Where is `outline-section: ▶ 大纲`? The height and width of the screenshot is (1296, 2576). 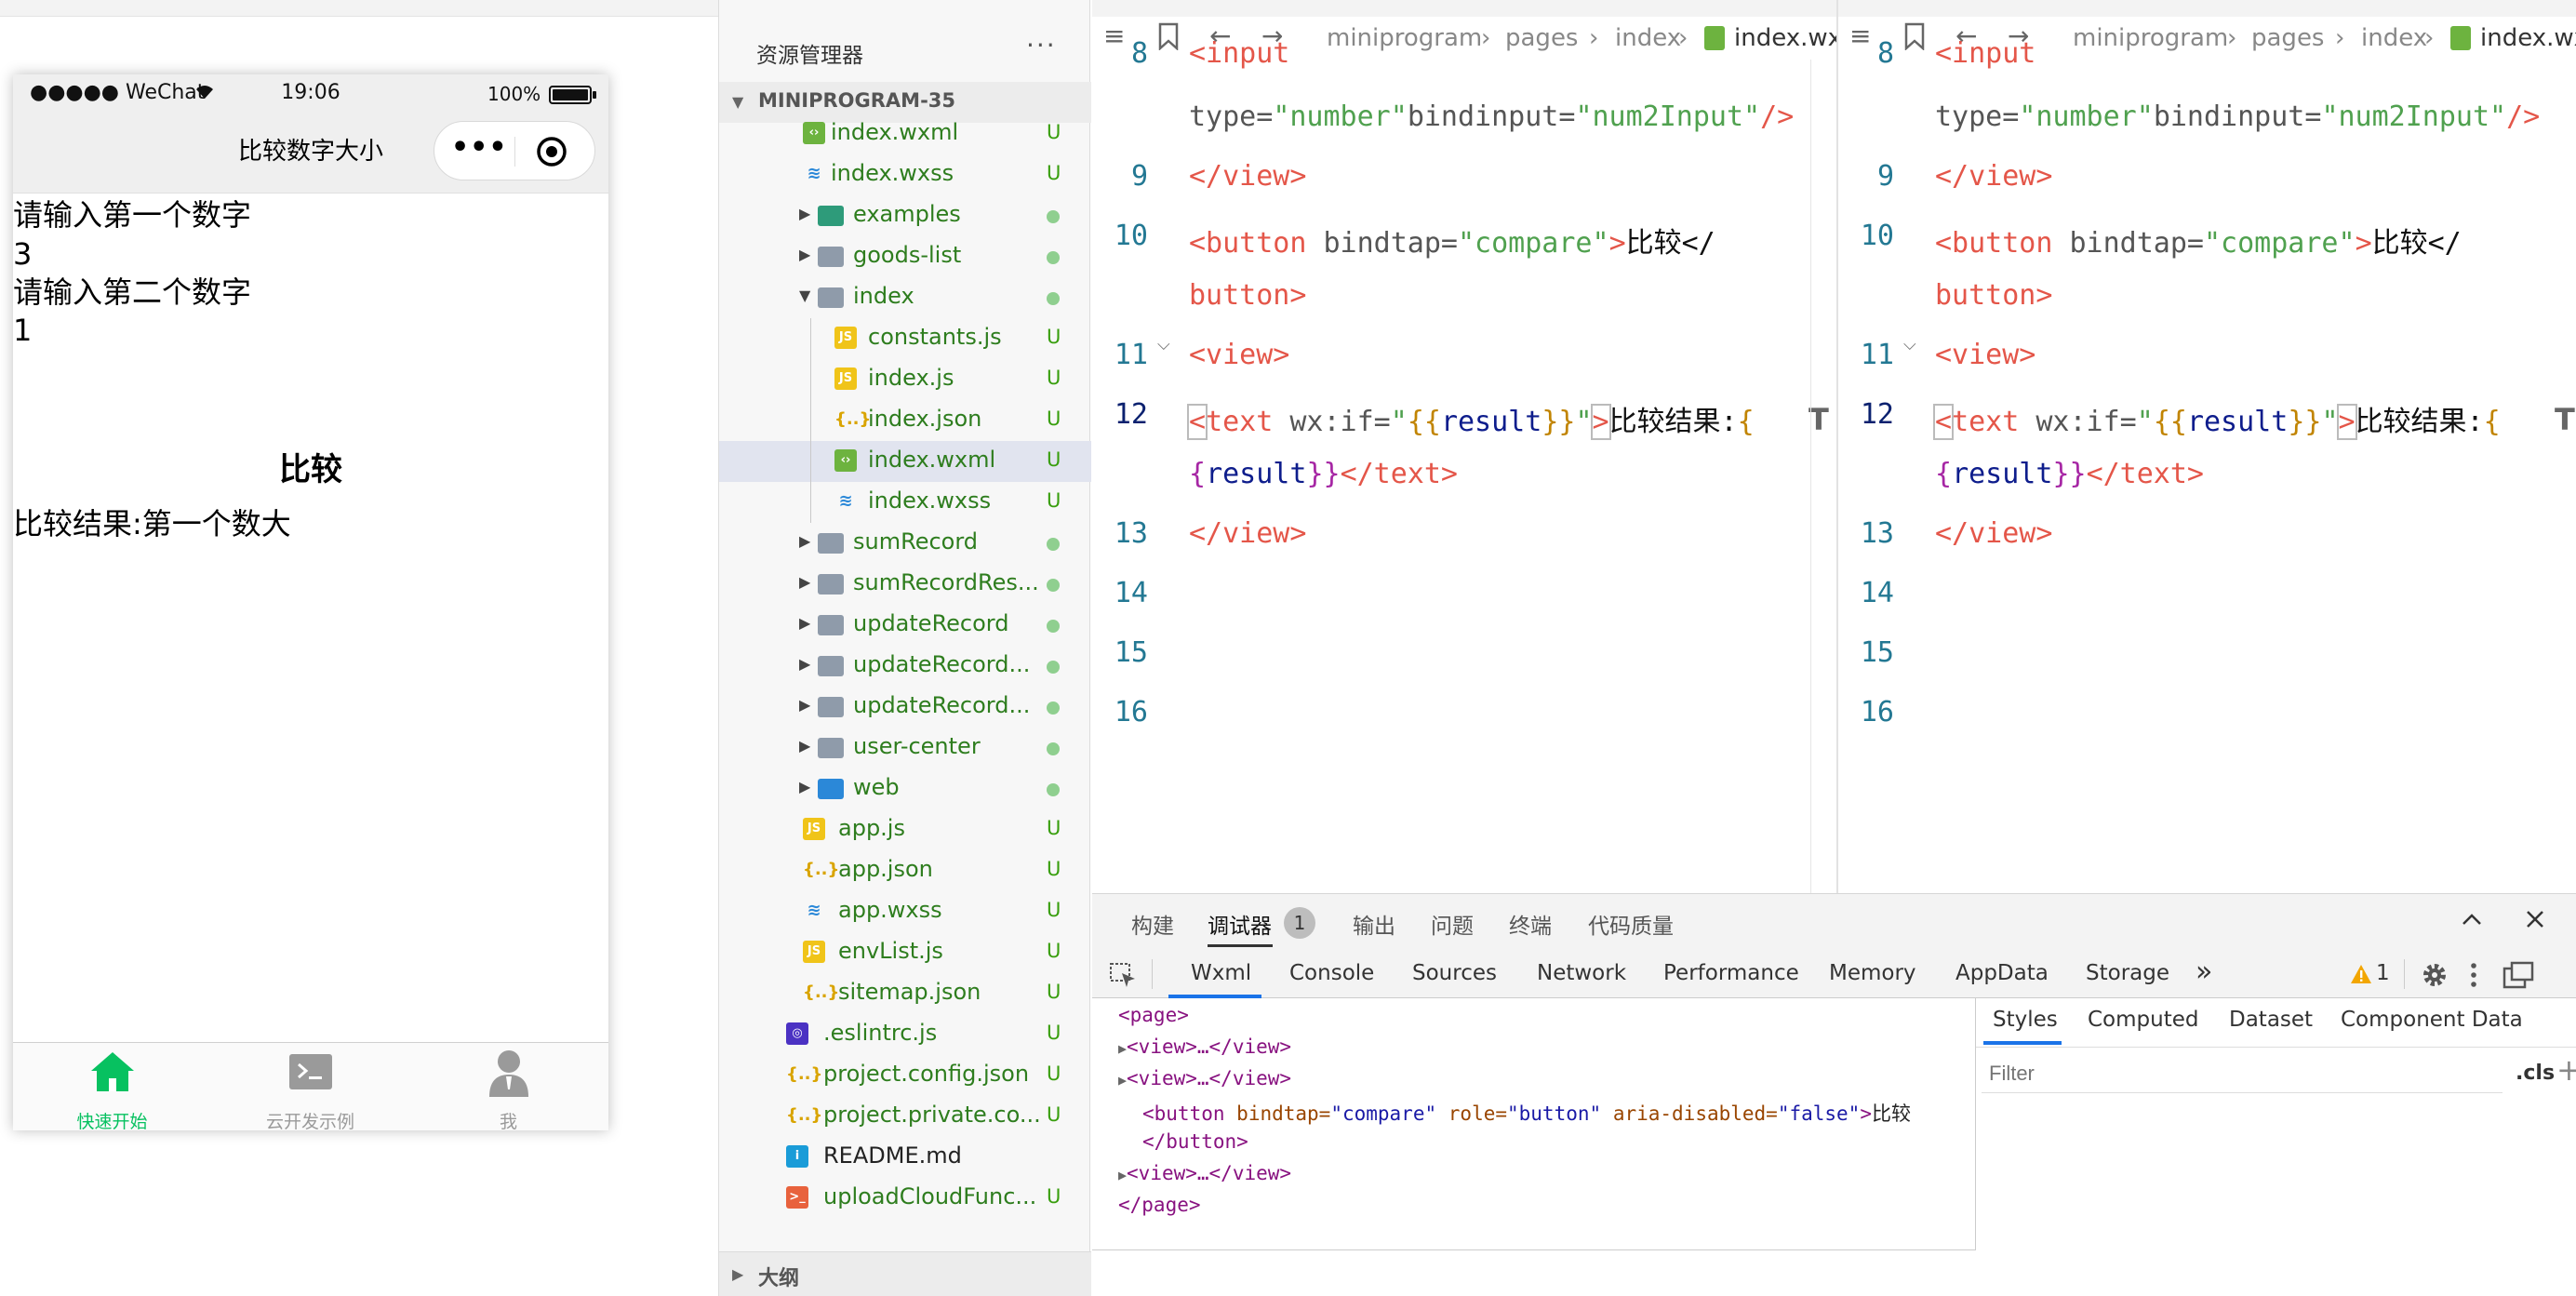
outline-section: ▶ 大纲 is located at coordinates (905, 1273).